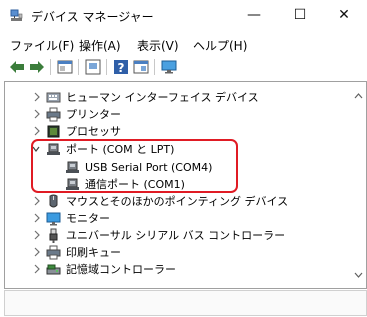 The width and height of the screenshot is (367, 317). What do you see at coordinates (183, 44) in the screenshot?
I see `menu-bar: ファイル(F) 操作(A) 表示(V) ヘルプ(H)` at bounding box center [183, 44].